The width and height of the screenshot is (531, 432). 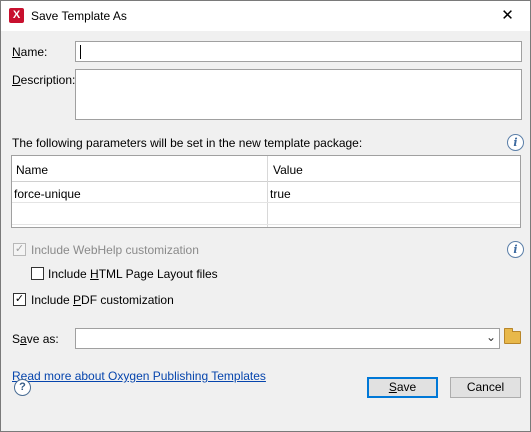 What do you see at coordinates (102, 300) in the screenshot?
I see `pdf-label: Include PDF customization` at bounding box center [102, 300].